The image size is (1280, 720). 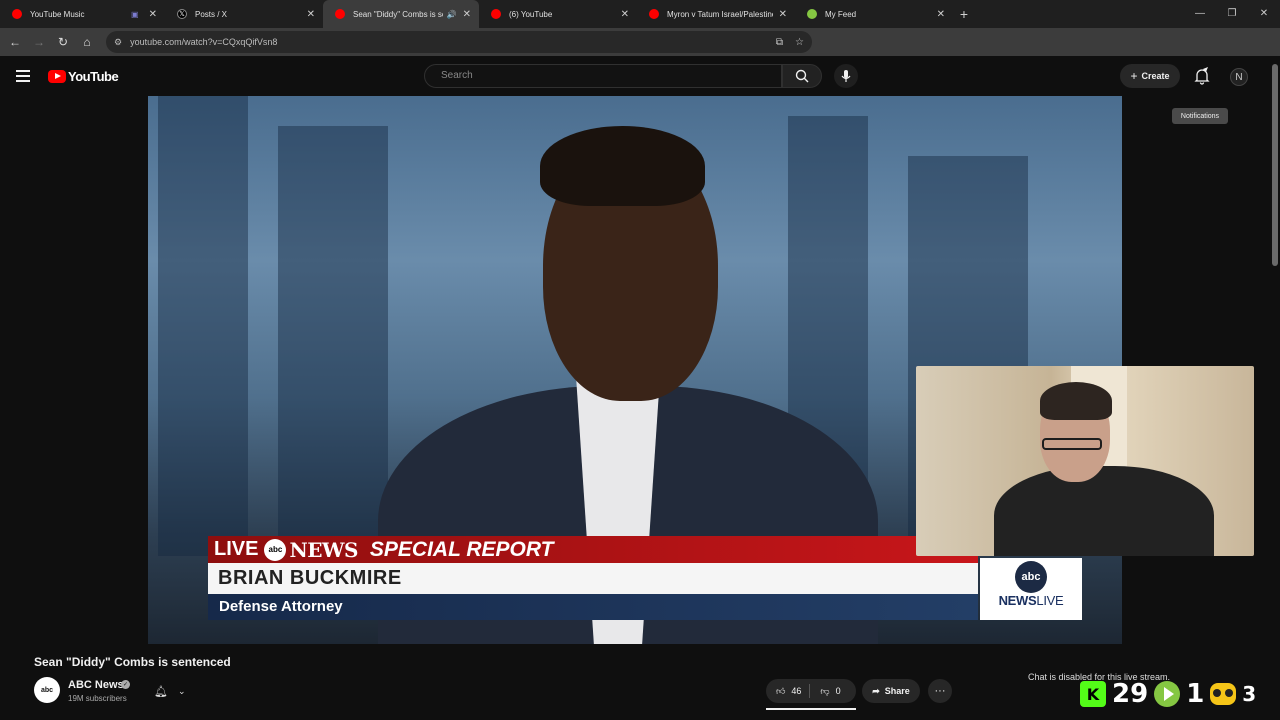 I want to click on tab-title: (6) YouTube, so click(x=531, y=14).